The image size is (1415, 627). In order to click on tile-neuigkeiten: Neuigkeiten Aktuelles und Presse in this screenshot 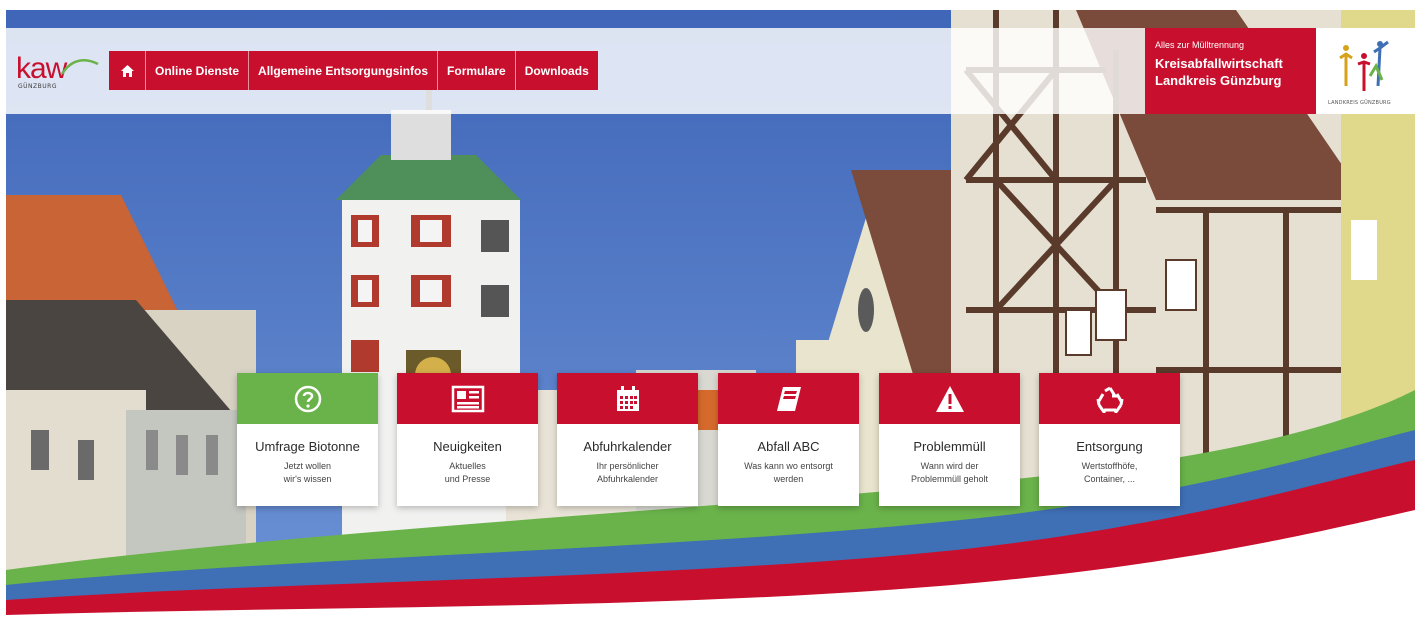, I will do `click(467, 439)`.